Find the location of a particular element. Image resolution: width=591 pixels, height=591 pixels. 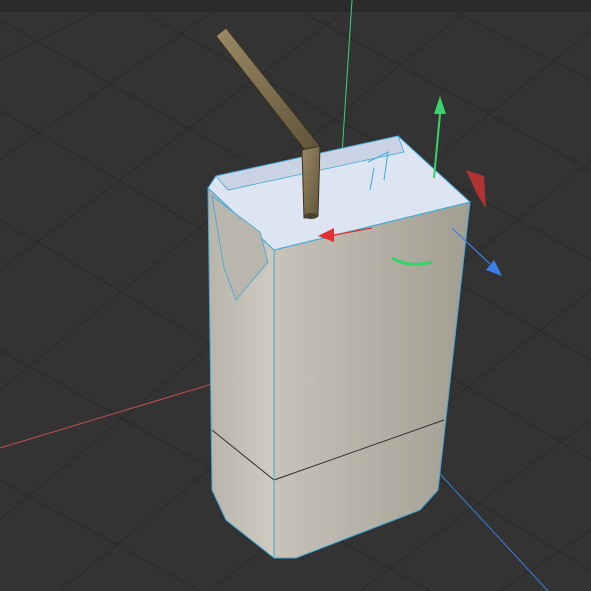

world-x-axis is located at coordinates (121, 411).